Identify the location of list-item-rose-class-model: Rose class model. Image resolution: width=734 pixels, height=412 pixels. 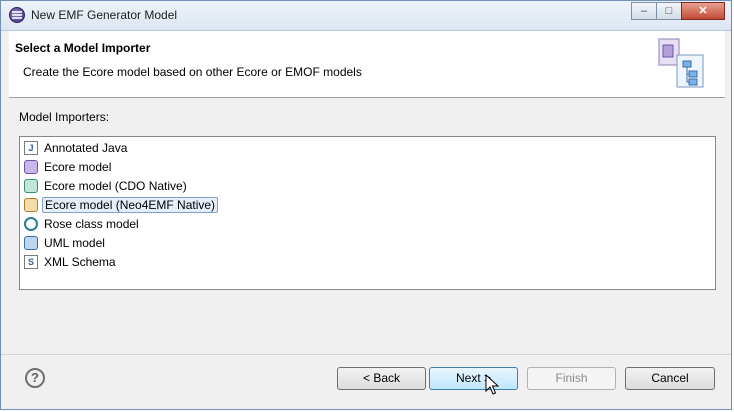
(82, 224).